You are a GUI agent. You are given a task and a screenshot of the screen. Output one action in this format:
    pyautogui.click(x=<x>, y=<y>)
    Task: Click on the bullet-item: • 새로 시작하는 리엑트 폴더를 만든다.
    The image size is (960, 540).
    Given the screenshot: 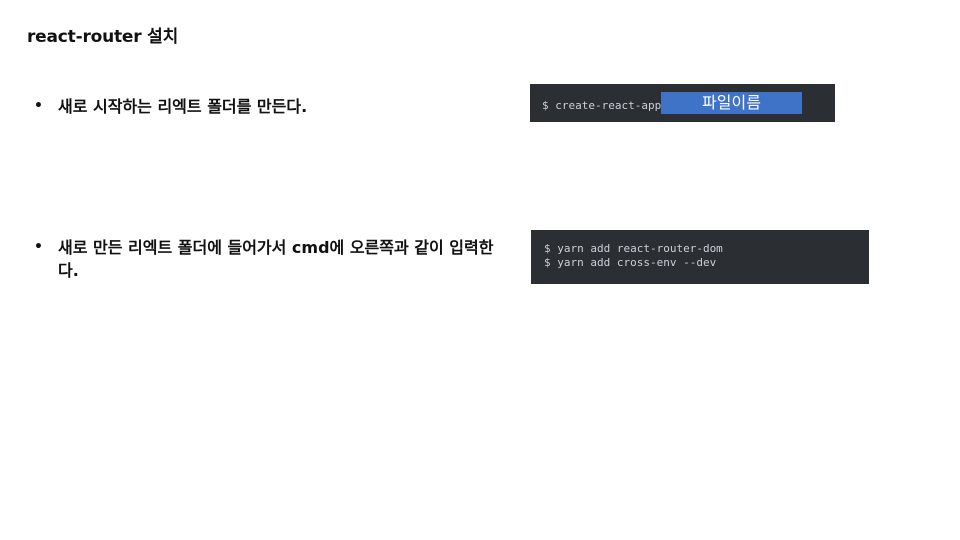 What is the action you would take?
    pyautogui.click(x=266, y=106)
    